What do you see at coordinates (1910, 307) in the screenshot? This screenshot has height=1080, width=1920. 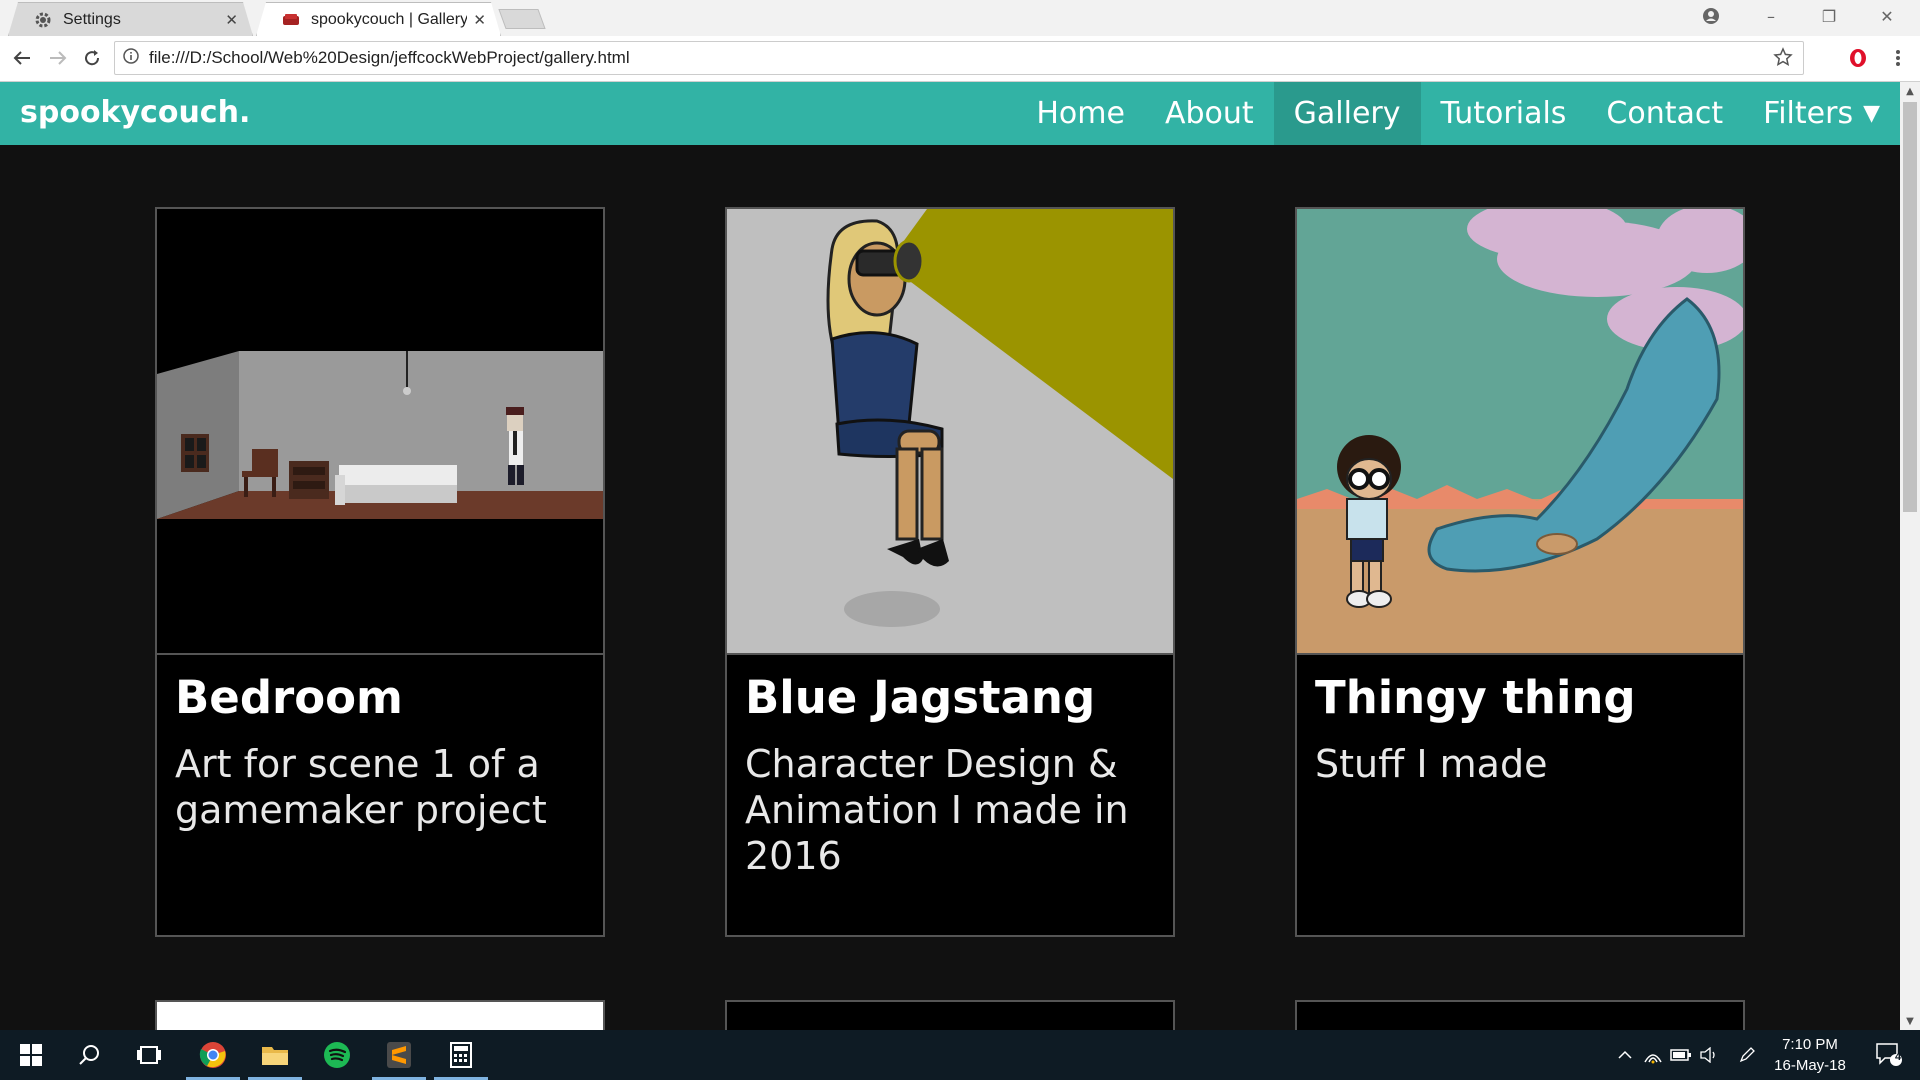 I see `scrollbar-thumb` at bounding box center [1910, 307].